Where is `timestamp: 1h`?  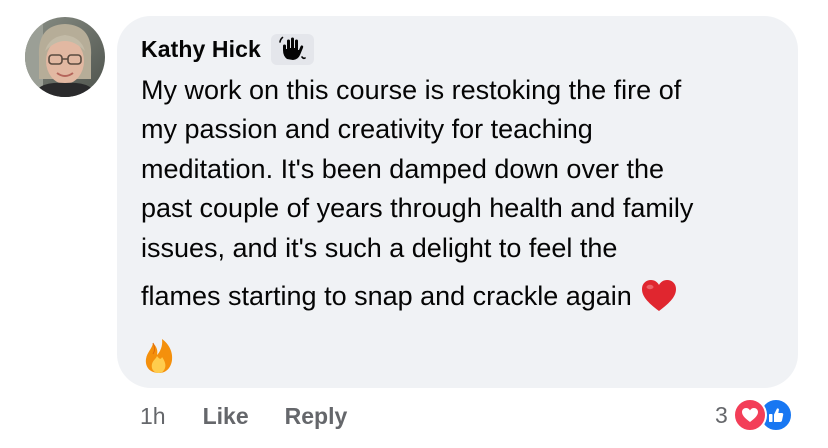 timestamp: 1h is located at coordinates (153, 416).